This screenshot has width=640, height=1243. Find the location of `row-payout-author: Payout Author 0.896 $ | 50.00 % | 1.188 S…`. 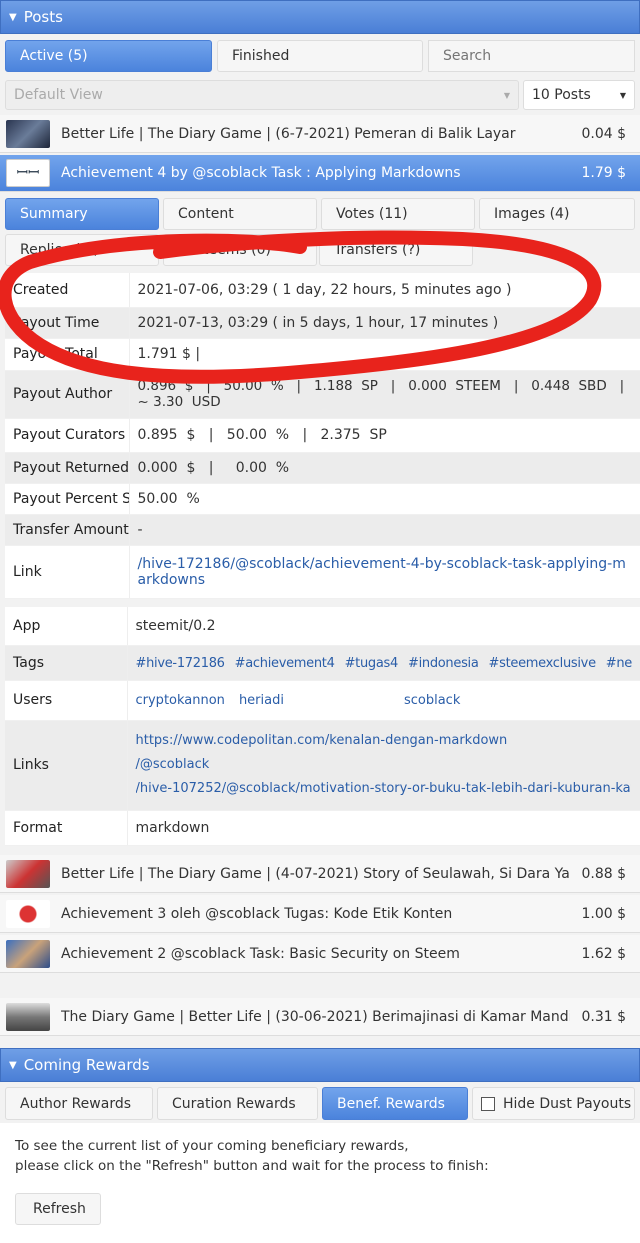

row-payout-author: Payout Author 0.896 $ | 50.00 % | 1.188 S… is located at coordinates (322, 394).